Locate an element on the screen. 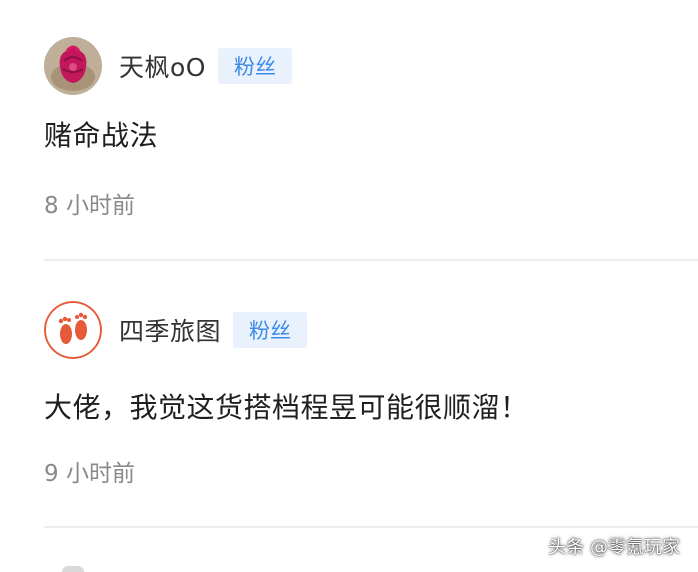 This screenshot has width=698, height=572. watermark: 头条 @零氪玩家 is located at coordinates (614, 547).